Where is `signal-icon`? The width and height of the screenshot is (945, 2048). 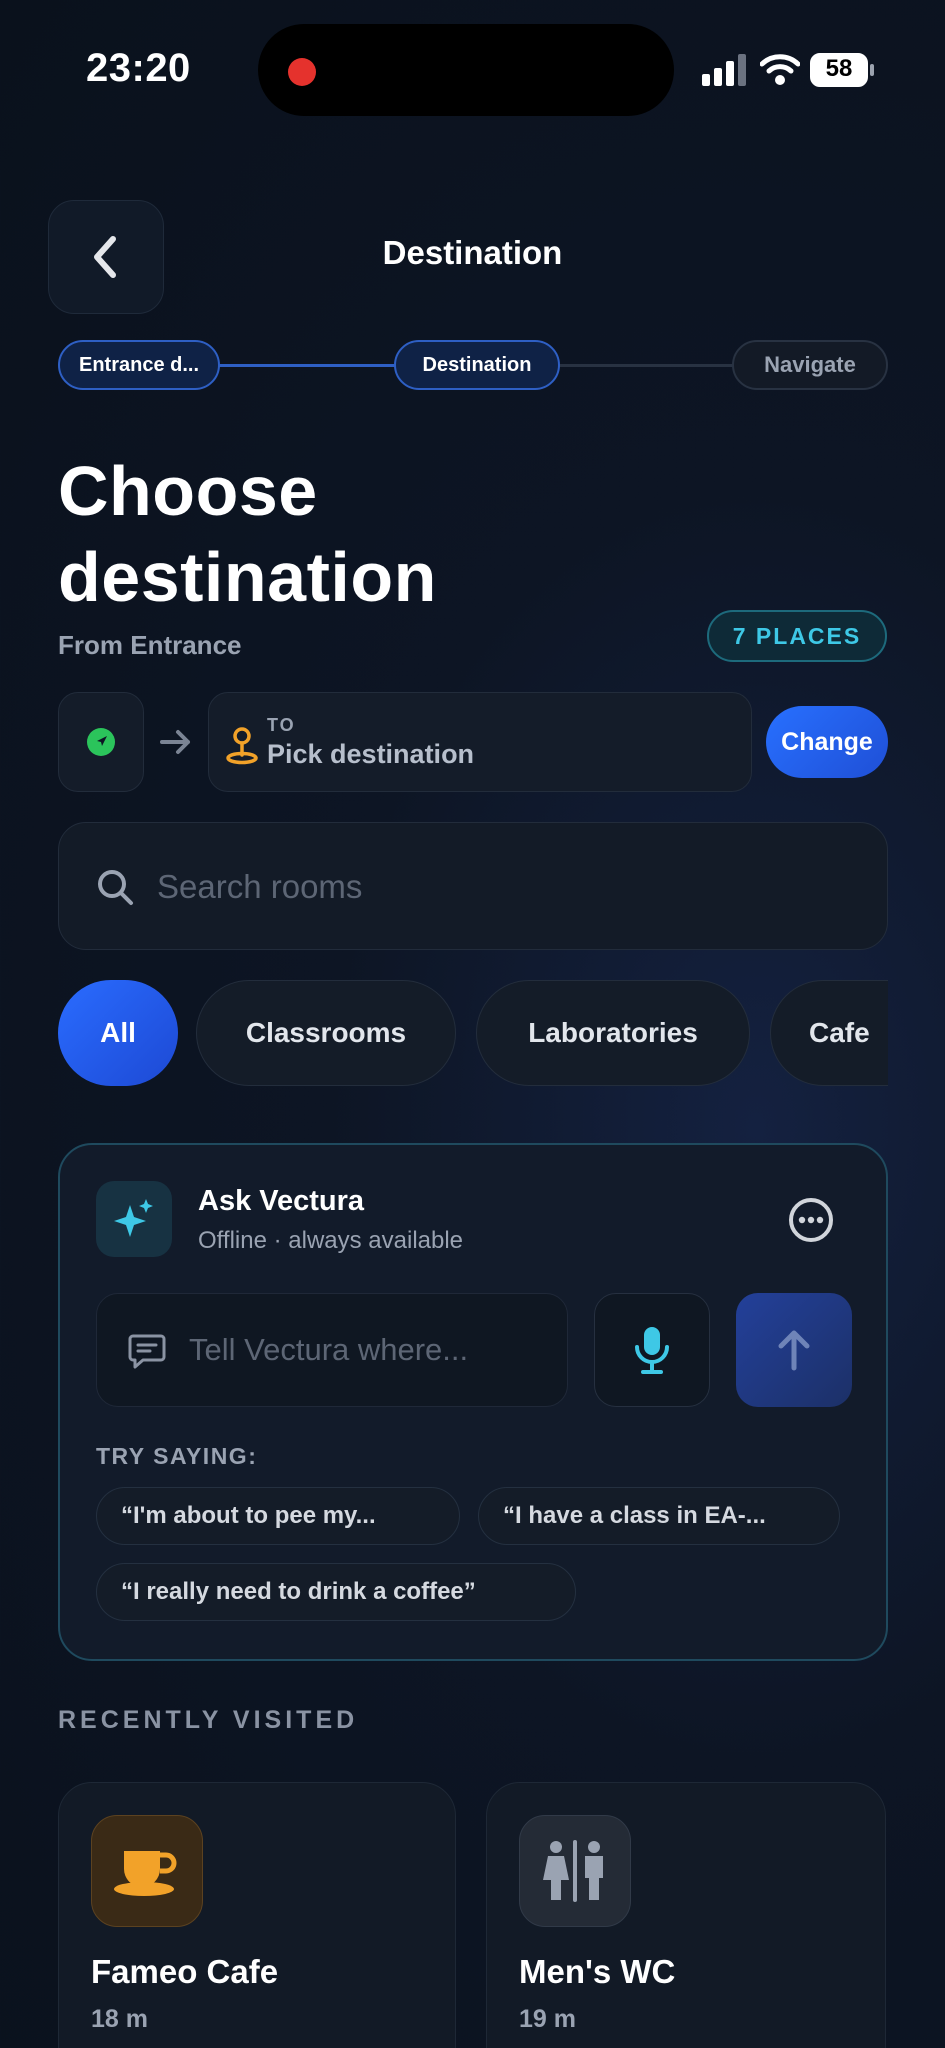 signal-icon is located at coordinates (724, 70).